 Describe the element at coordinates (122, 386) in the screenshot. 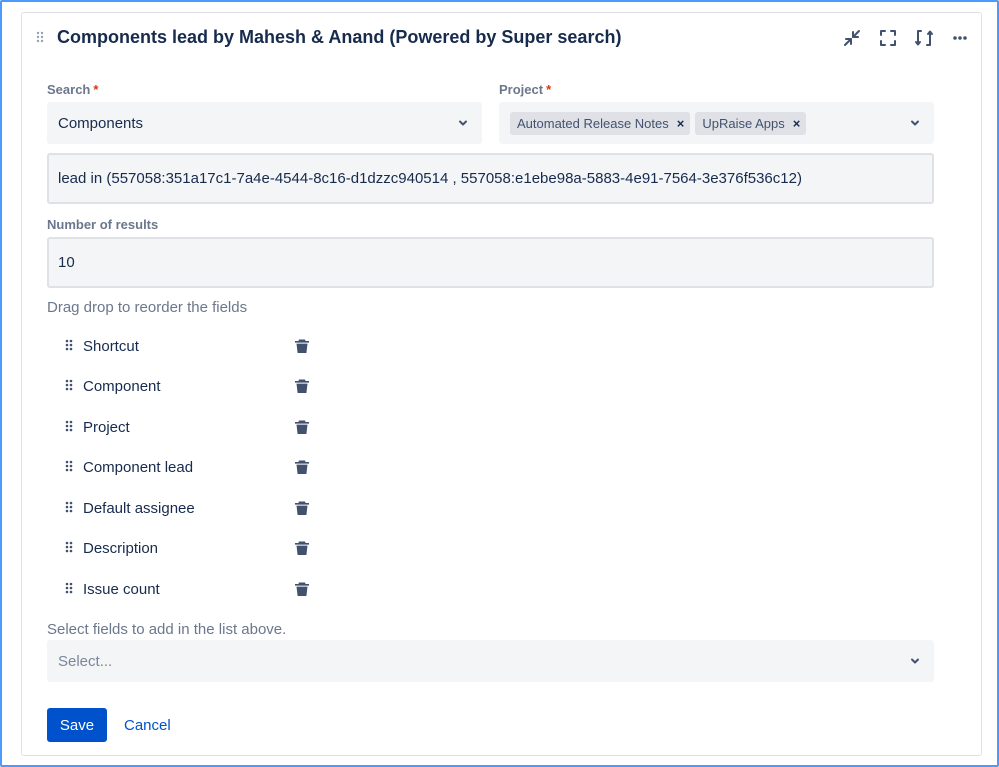

I see `field-name: Component` at that location.